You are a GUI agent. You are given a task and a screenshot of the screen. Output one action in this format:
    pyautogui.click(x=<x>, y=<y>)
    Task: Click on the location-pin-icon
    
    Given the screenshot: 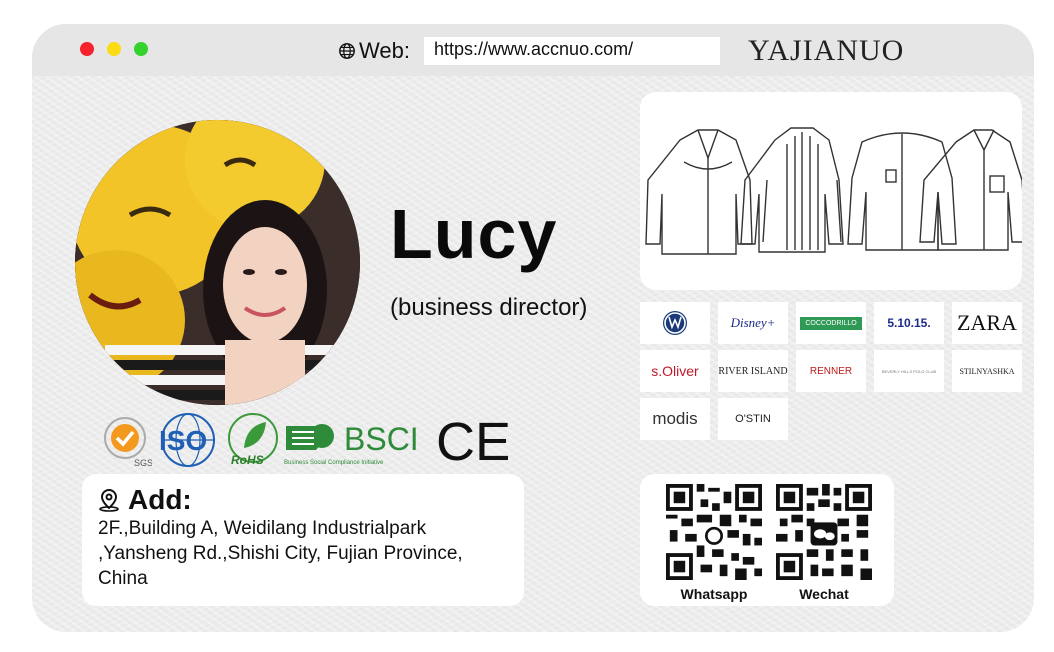 What is the action you would take?
    pyautogui.click(x=109, y=500)
    